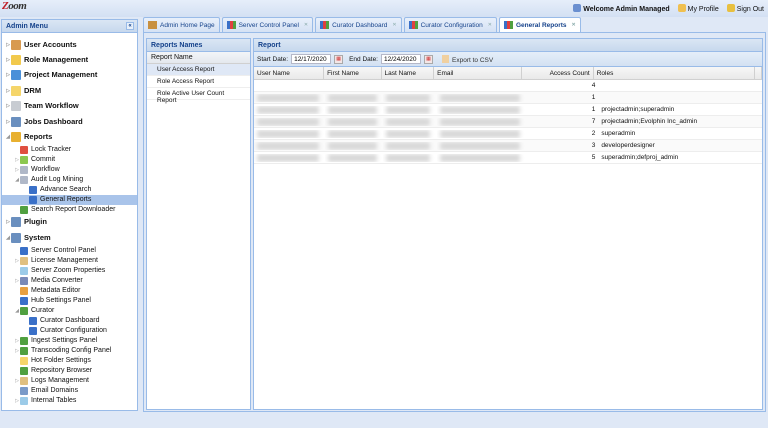  What do you see at coordinates (745, 8) in the screenshot?
I see `sign-out-link: Sign Out` at bounding box center [745, 8].